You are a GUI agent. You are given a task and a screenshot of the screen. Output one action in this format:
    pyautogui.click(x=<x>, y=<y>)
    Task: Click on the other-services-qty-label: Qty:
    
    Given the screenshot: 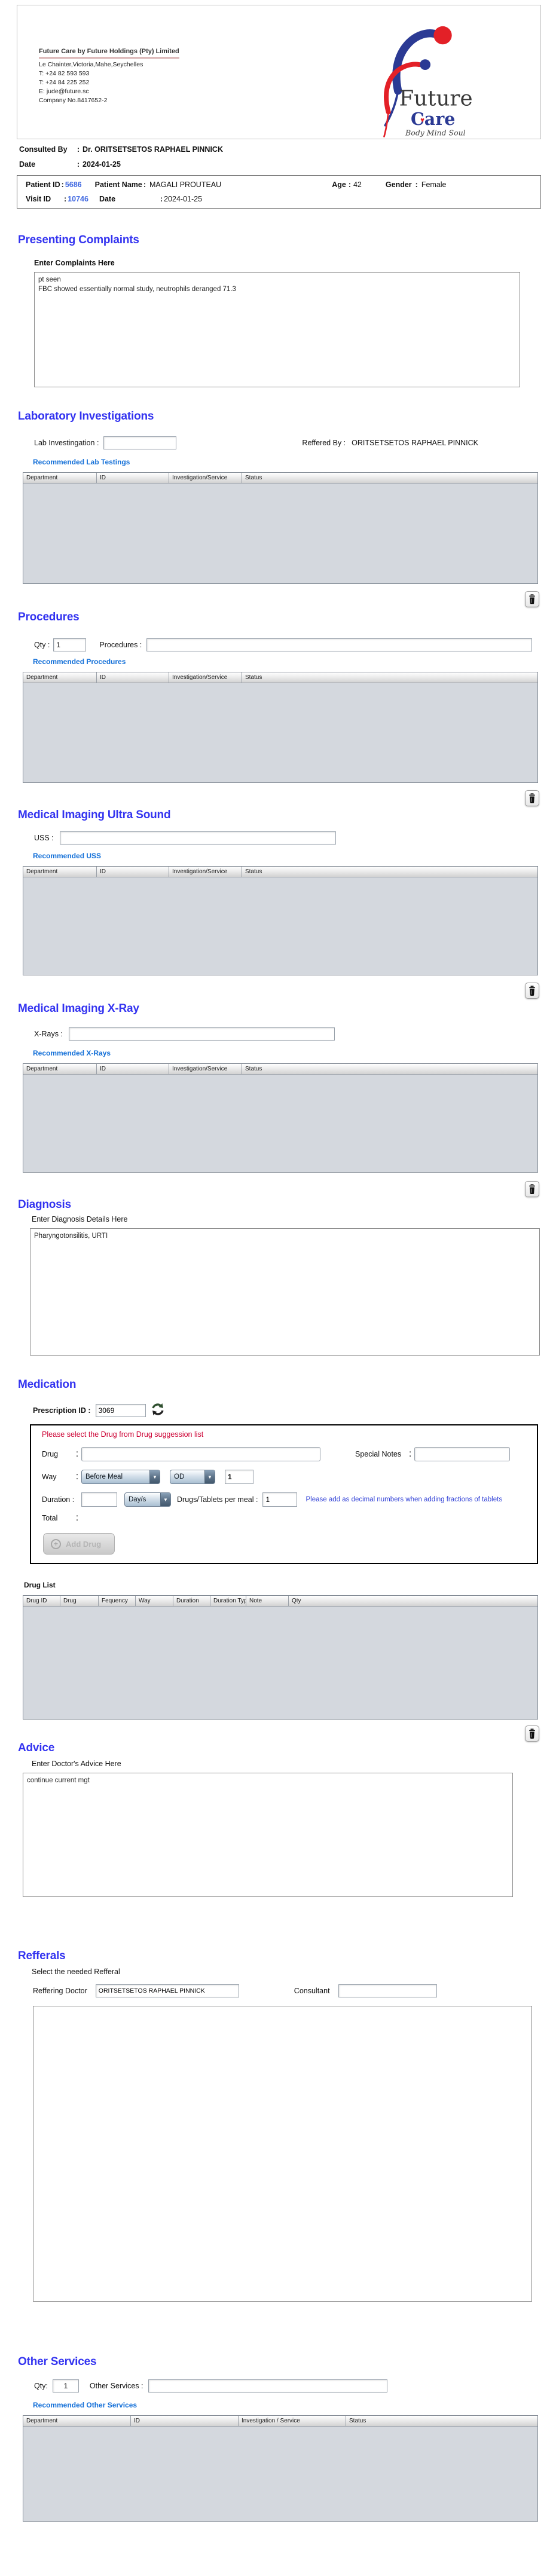 What is the action you would take?
    pyautogui.click(x=41, y=2386)
    